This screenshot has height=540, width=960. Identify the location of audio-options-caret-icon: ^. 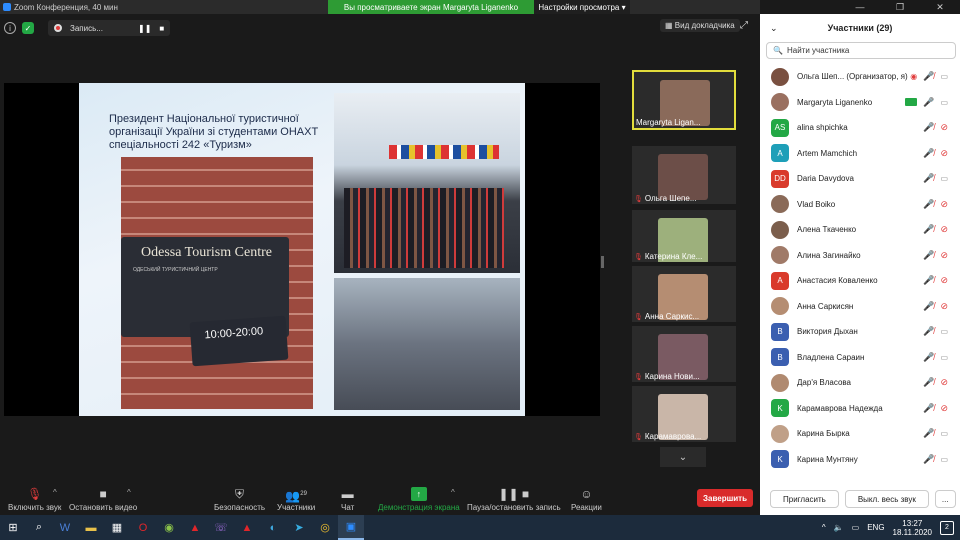
(55, 492).